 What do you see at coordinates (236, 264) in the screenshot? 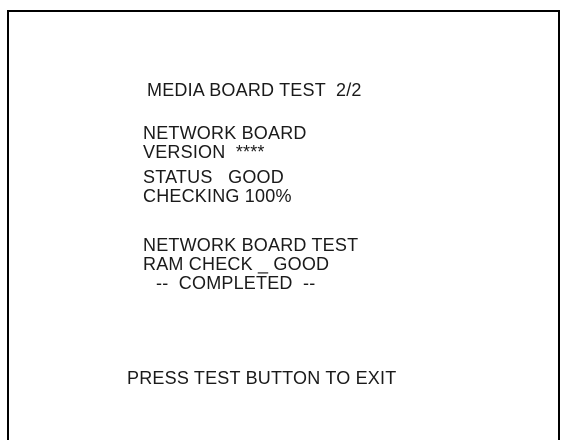
I see `ram-check-status: RAM CHECK _ GOOD` at bounding box center [236, 264].